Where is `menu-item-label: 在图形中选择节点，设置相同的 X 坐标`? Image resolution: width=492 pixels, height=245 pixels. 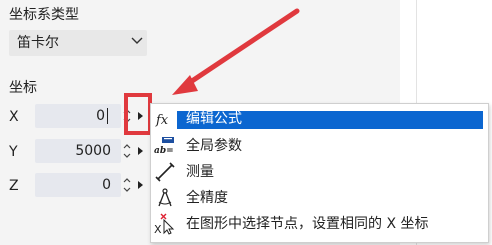
menu-item-label: 在图形中选择节点，设置相同的 X 坐标 is located at coordinates (307, 224).